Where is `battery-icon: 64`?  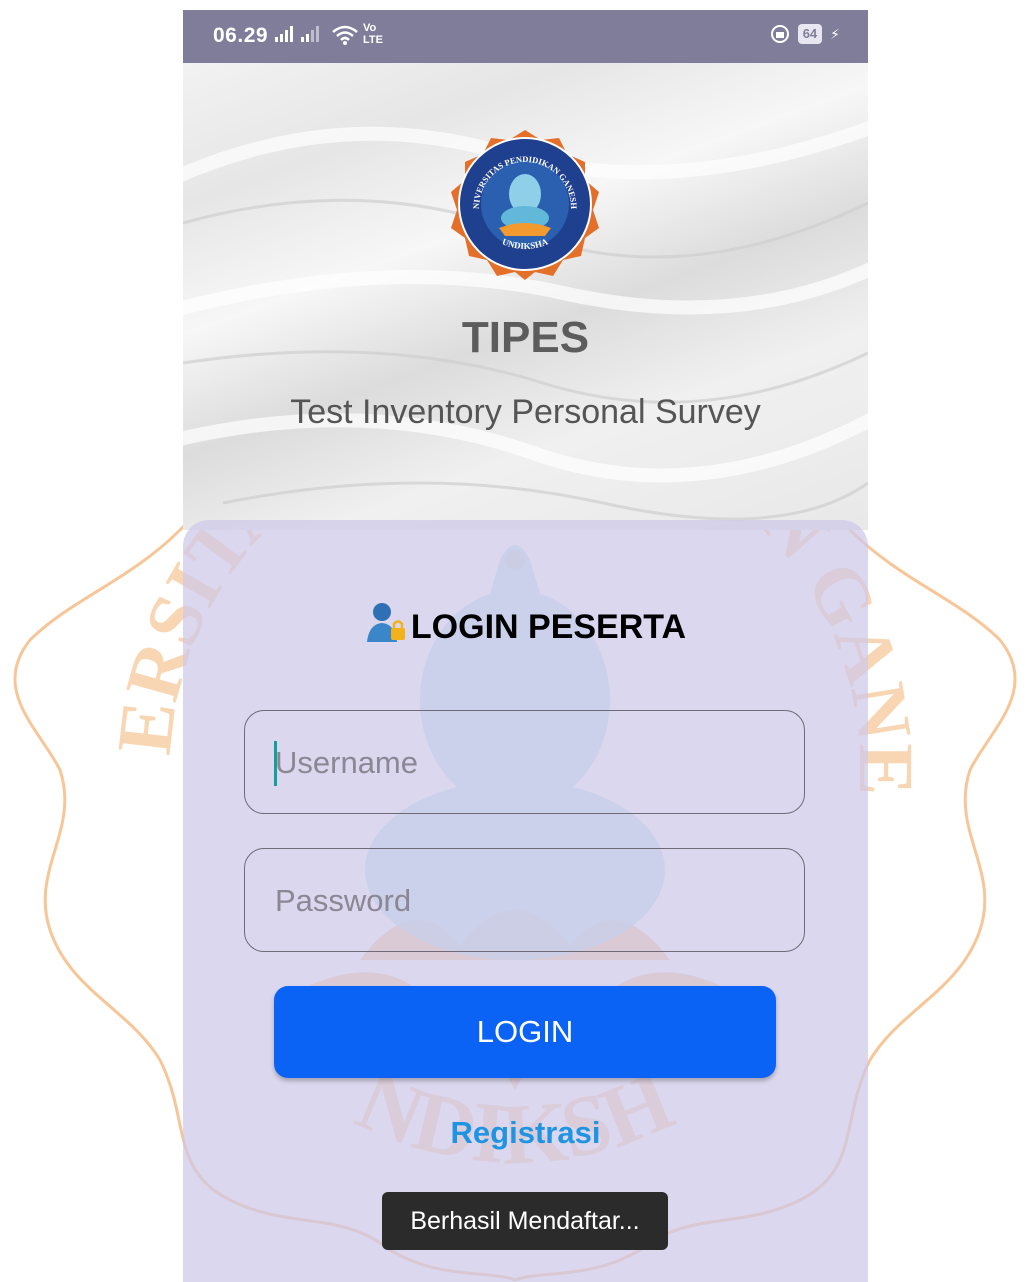 battery-icon: 64 is located at coordinates (810, 34).